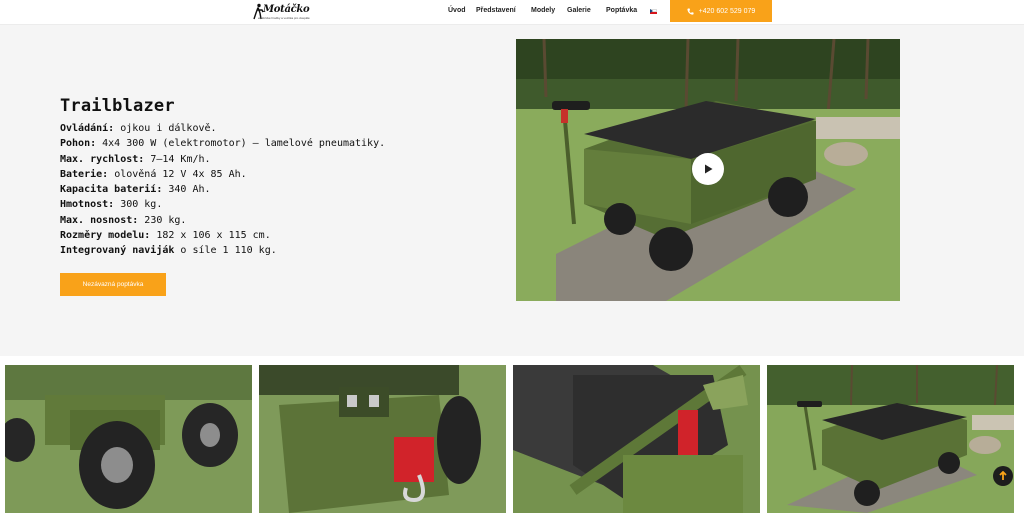 The width and height of the screenshot is (1024, 513). What do you see at coordinates (621, 10) in the screenshot?
I see `nav-item-poptavka: Poptávka` at bounding box center [621, 10].